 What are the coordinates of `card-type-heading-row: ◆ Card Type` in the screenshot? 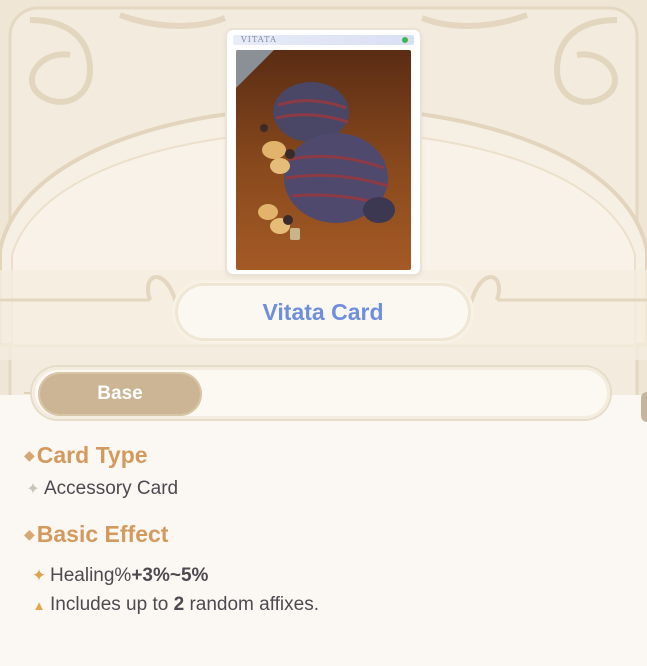 It's located at (86, 455).